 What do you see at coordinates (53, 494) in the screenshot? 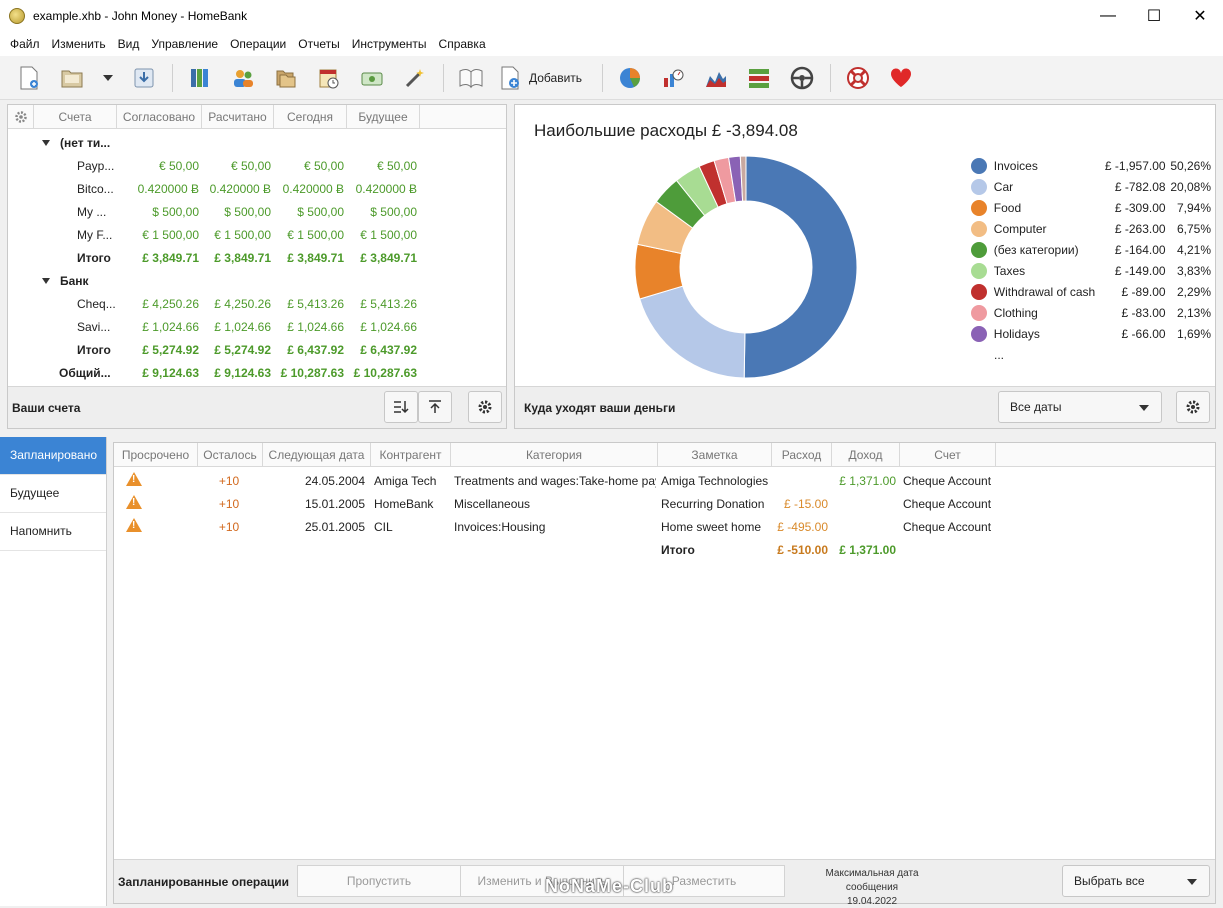
I see `tab-future: Будущее` at bounding box center [53, 494].